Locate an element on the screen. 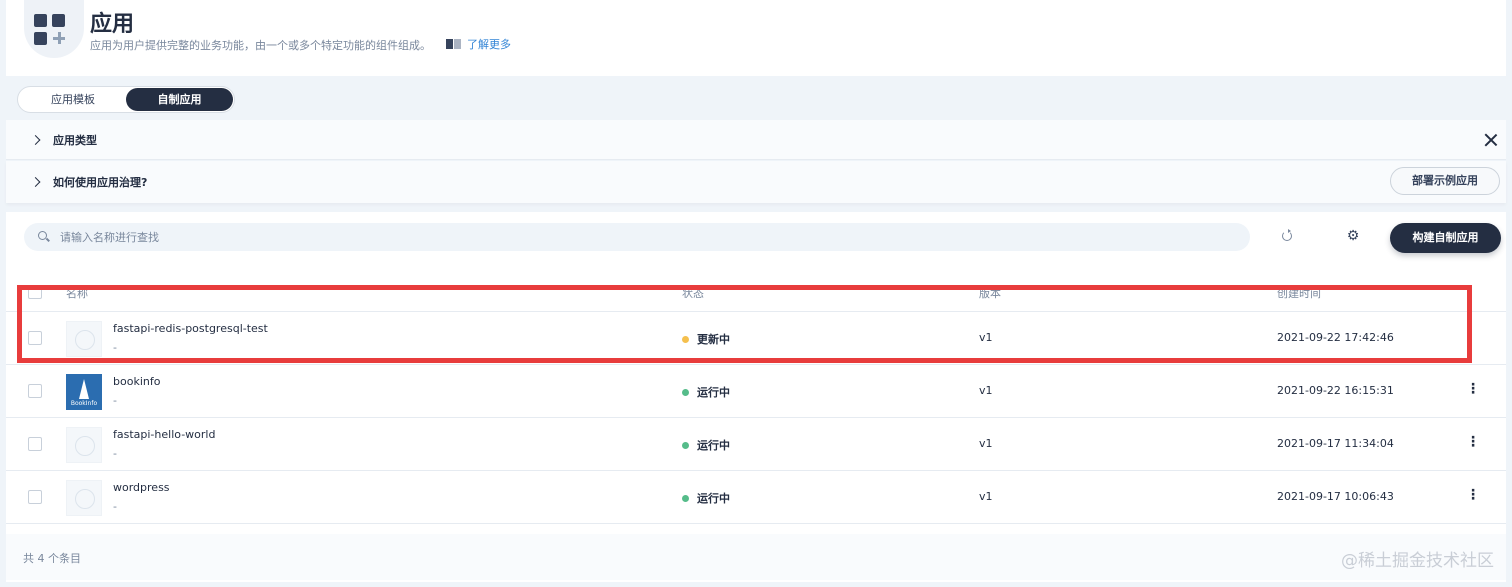  app-tabs: 应用模板 自制应用 is located at coordinates (126, 99).